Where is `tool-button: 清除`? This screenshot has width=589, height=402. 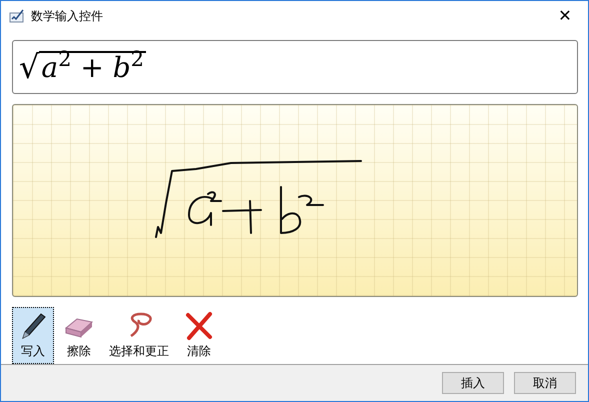
tool-button: 清除 is located at coordinates (199, 335).